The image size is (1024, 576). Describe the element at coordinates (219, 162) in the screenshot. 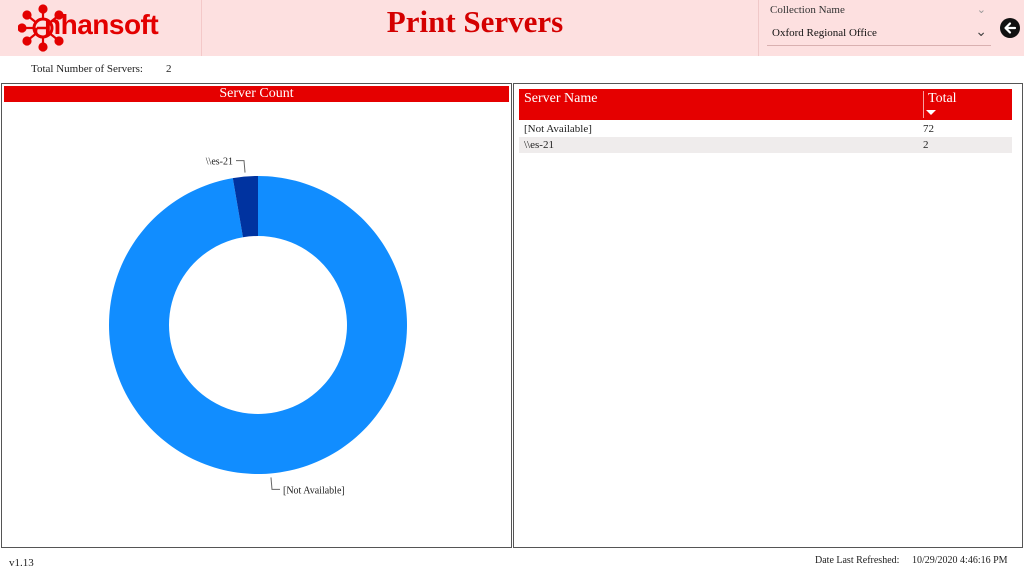

I see `slice-label: \\es-21` at that location.